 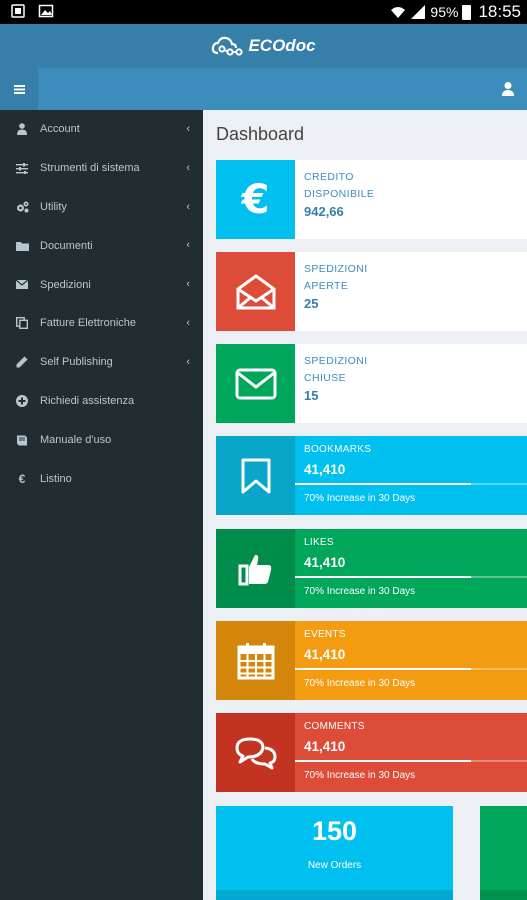 I want to click on sidebar-item-documenti: Documenti ‹, so click(x=101, y=245).